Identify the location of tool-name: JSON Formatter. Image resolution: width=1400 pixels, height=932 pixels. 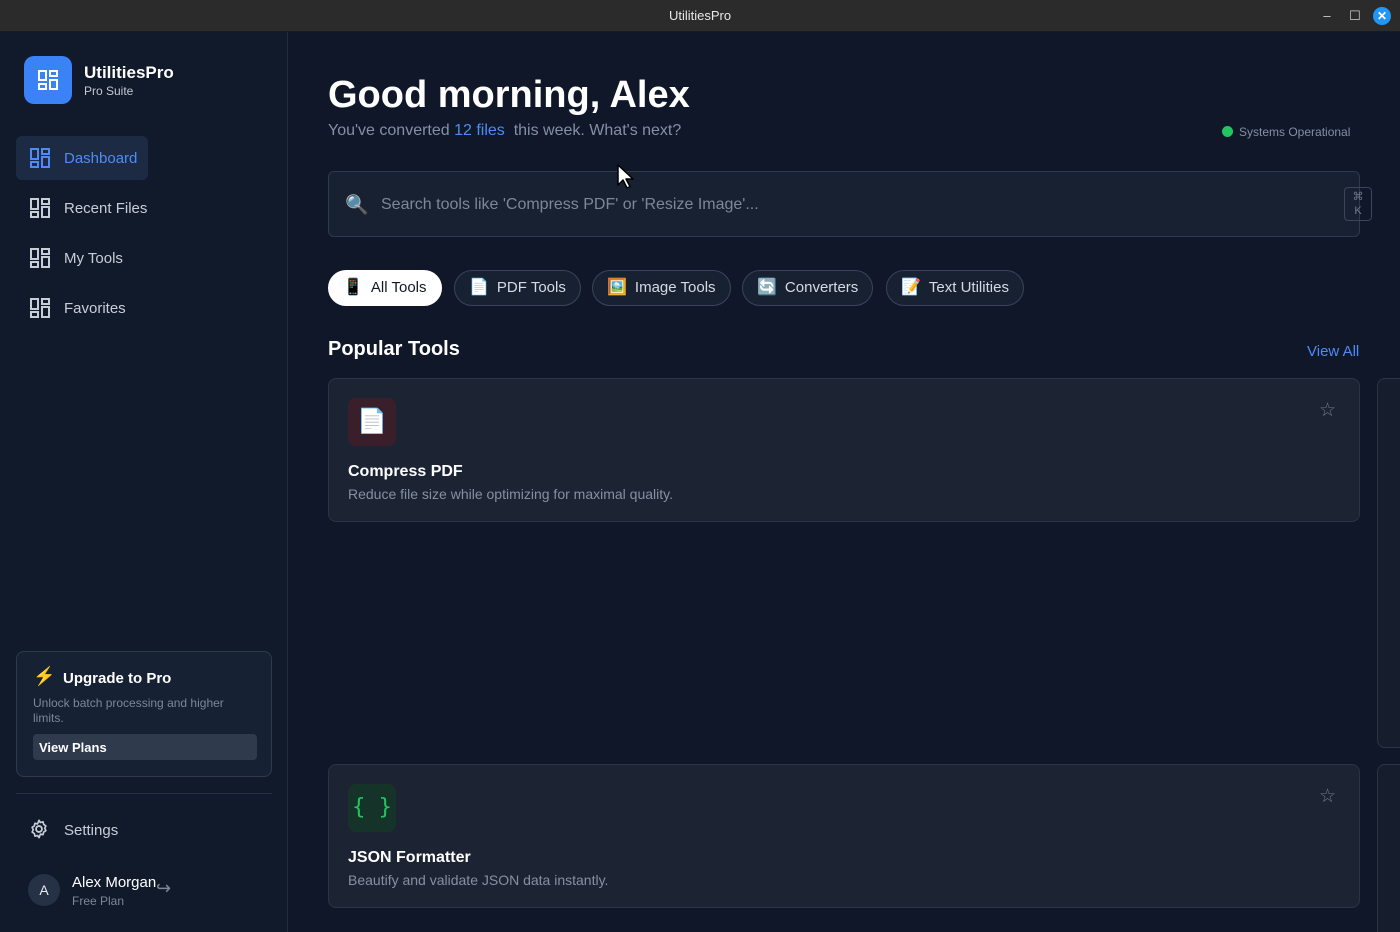
(409, 857).